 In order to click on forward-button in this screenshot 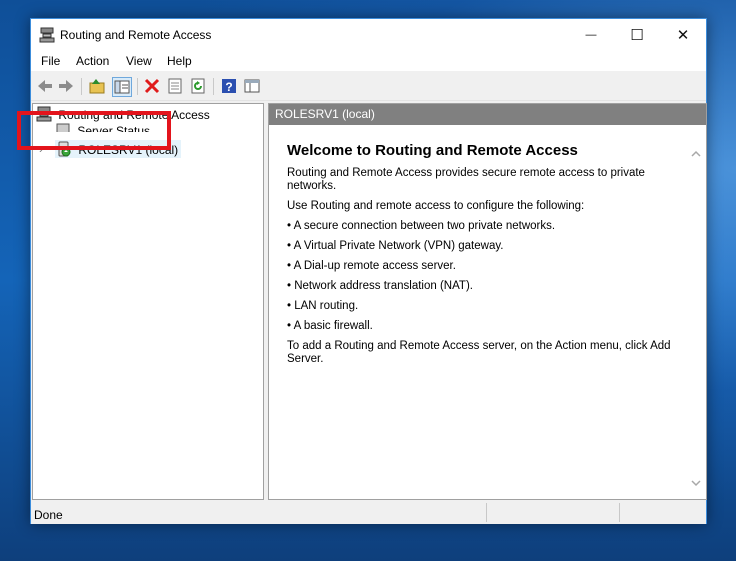, I will do `click(66, 86)`.